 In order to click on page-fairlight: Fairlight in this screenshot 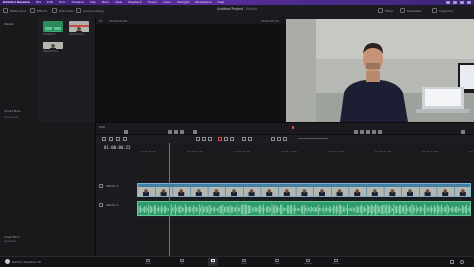, I will do `click(308, 262)`.